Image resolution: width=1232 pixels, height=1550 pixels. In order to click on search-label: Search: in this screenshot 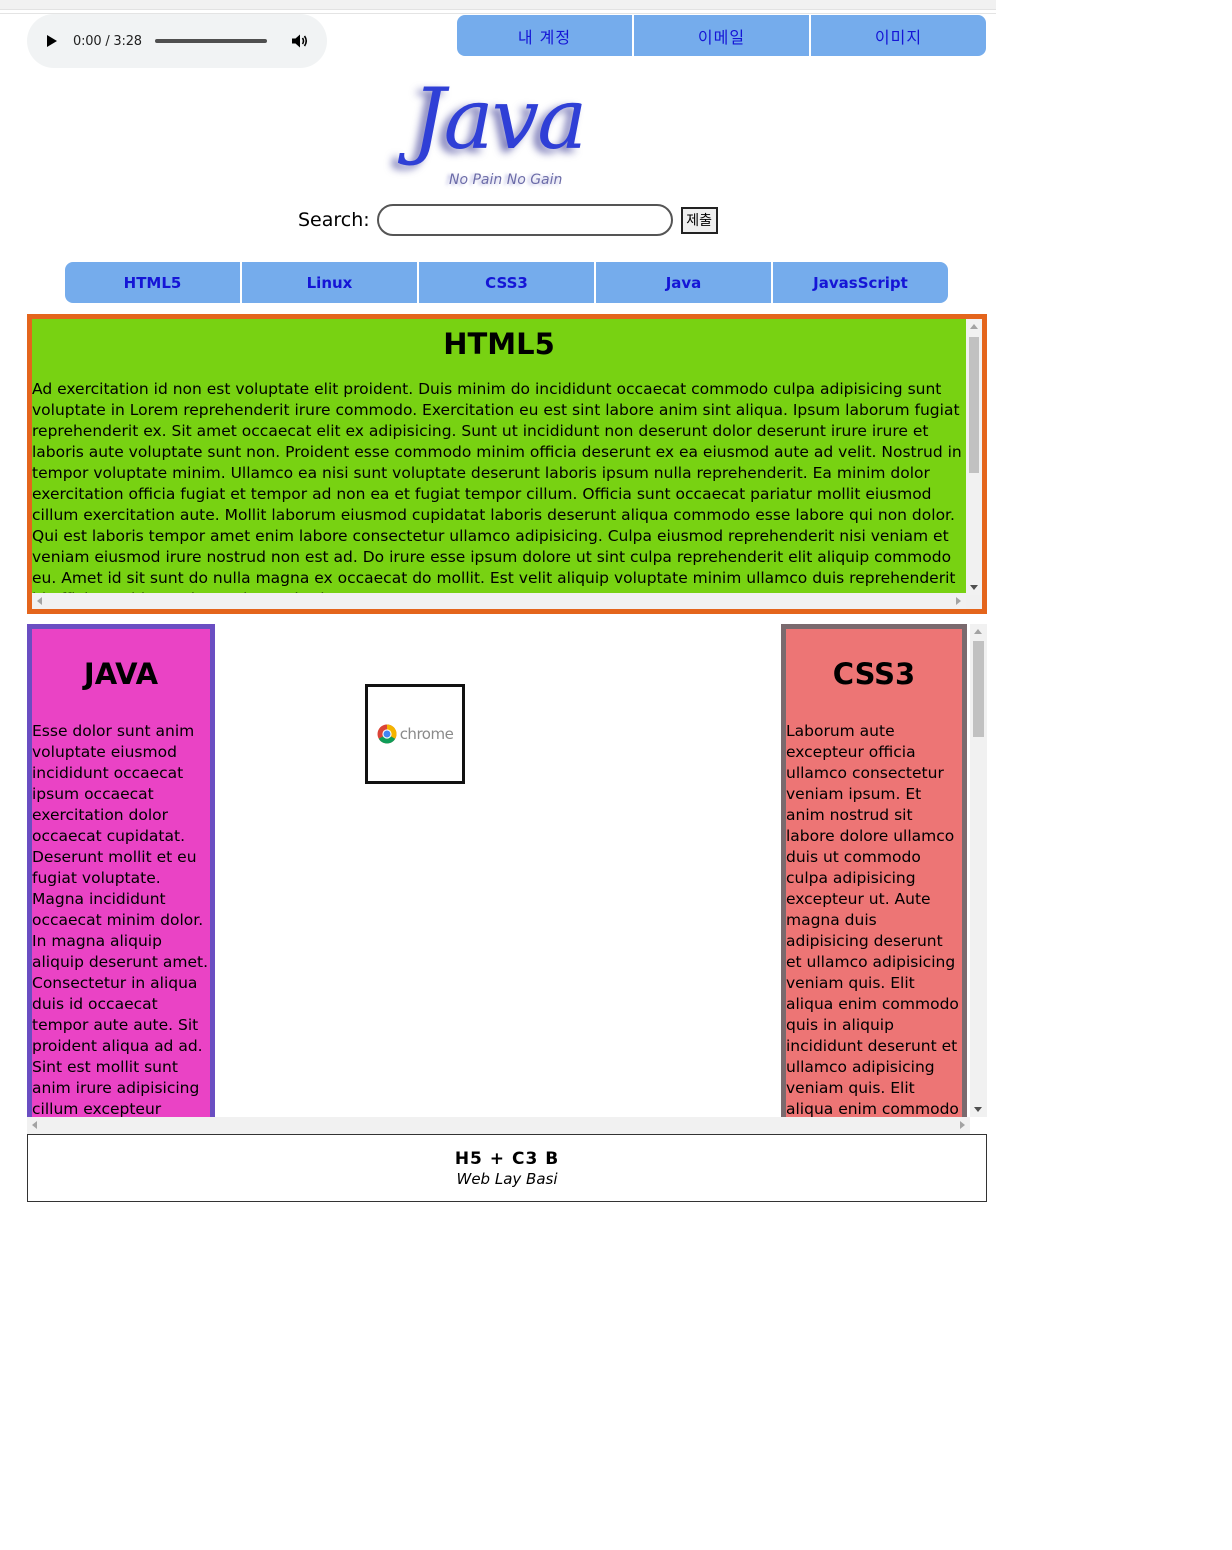, I will do `click(334, 220)`.